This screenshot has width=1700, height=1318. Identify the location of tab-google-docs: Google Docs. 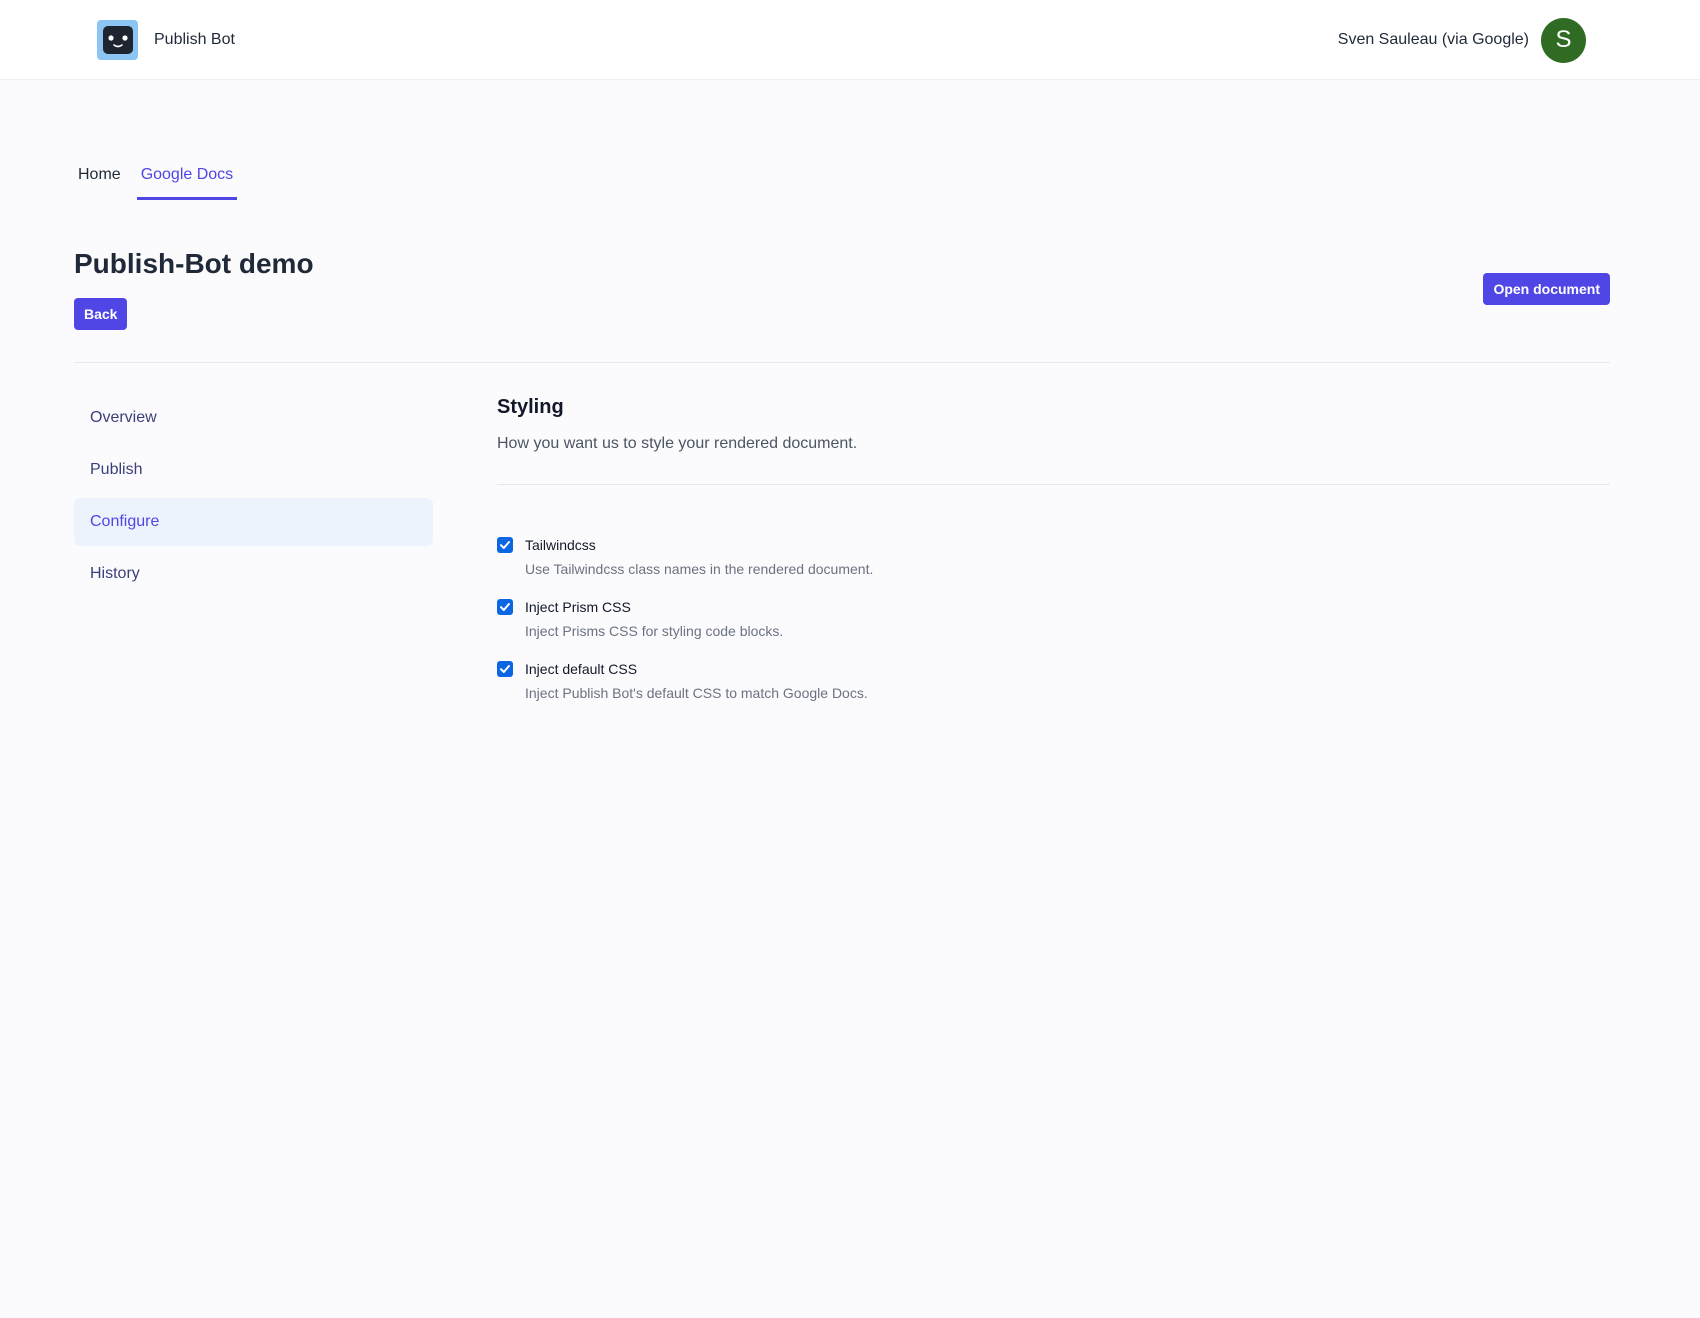
(187, 175).